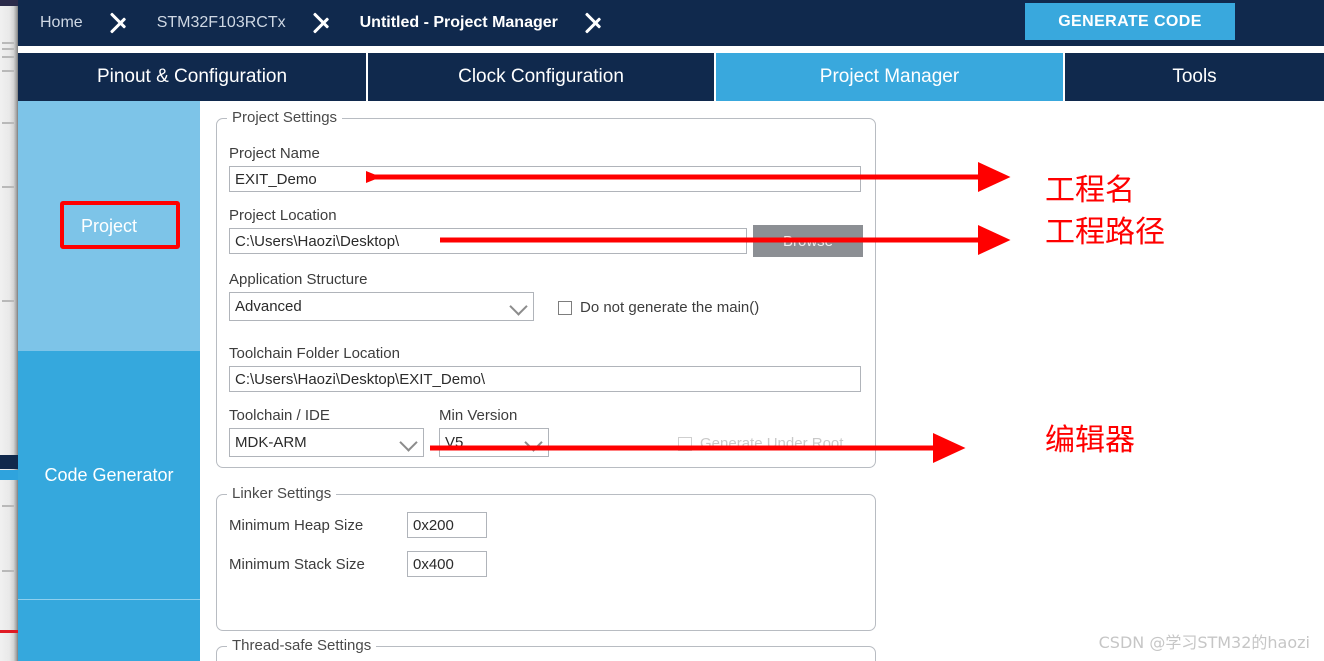  What do you see at coordinates (274, 153) in the screenshot?
I see `project-name-label: Project Name` at bounding box center [274, 153].